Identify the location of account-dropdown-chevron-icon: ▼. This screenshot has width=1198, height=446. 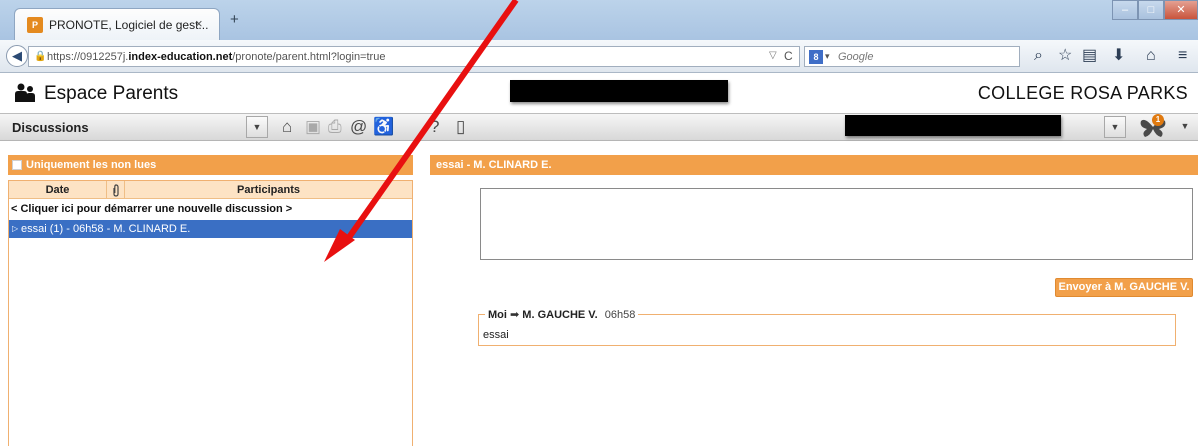
(1115, 127).